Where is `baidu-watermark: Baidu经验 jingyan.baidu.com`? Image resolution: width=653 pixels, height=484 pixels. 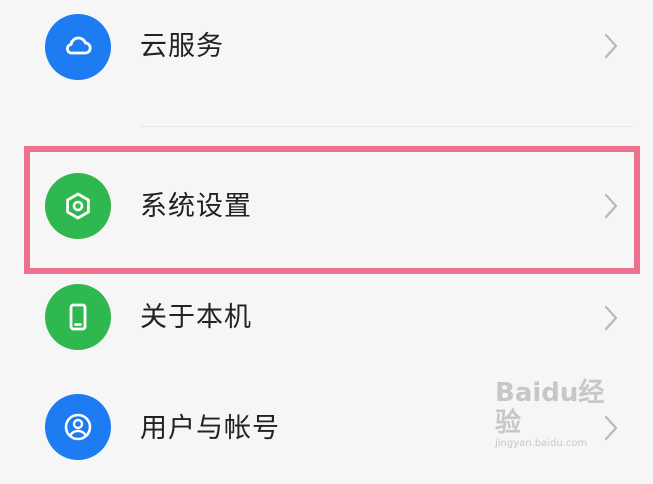
baidu-watermark: Baidu经验 jingyan.baidu.com is located at coordinates (555, 413).